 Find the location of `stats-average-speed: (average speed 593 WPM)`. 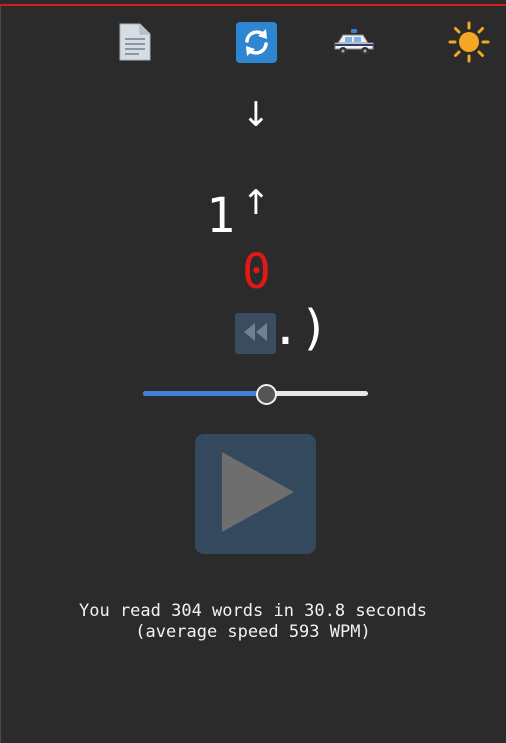

stats-average-speed: (average speed 593 WPM) is located at coordinates (253, 632).